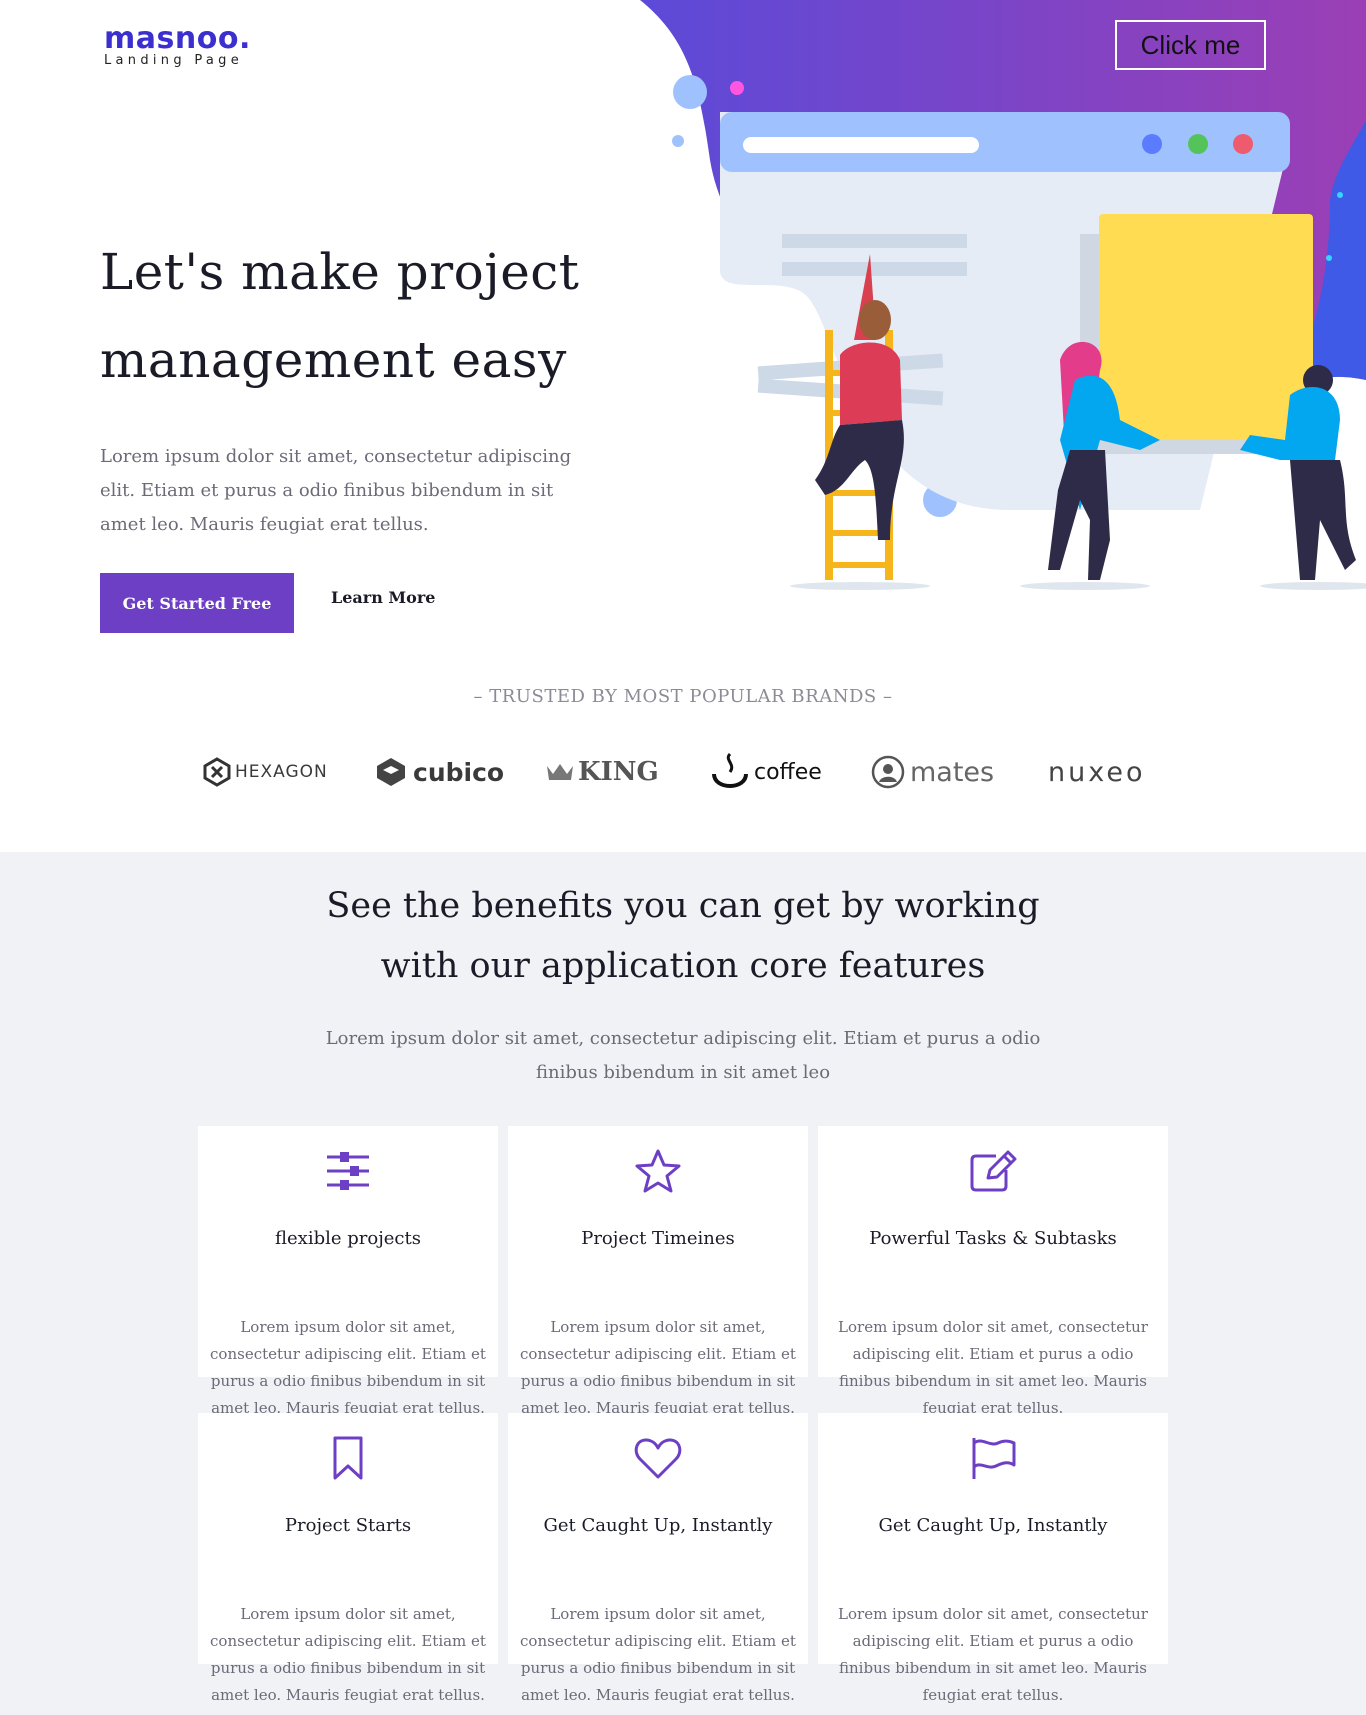 Image resolution: width=1366 pixels, height=1715 pixels. I want to click on cubico-logo-icon, so click(391, 772).